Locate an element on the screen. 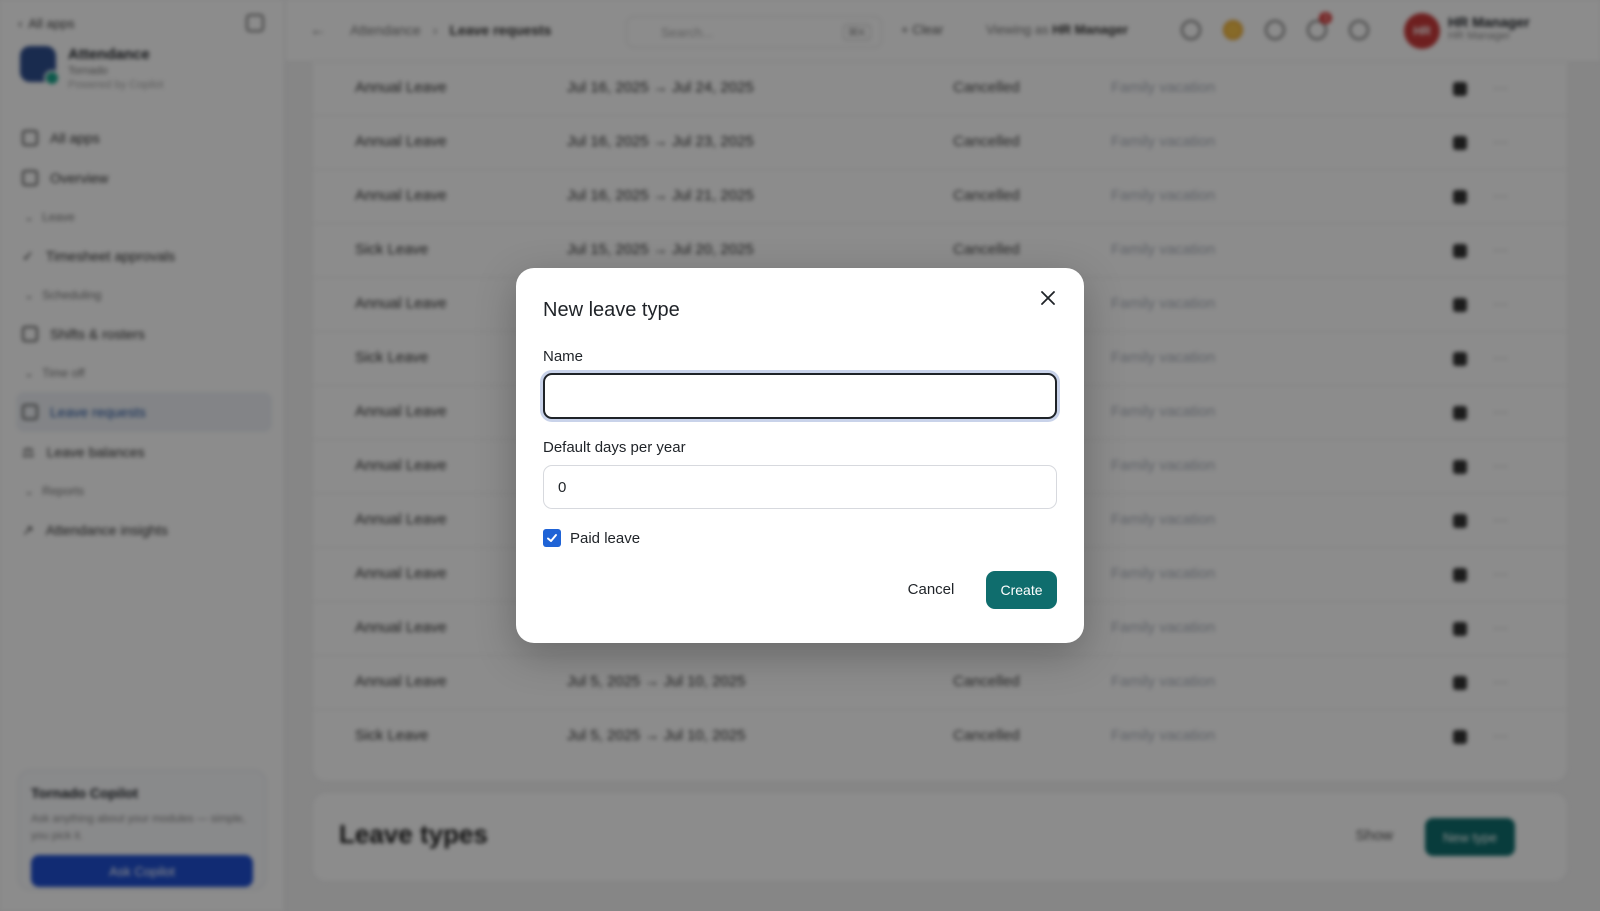 The height and width of the screenshot is (911, 1600). checkmark-icon is located at coordinates (552, 538).